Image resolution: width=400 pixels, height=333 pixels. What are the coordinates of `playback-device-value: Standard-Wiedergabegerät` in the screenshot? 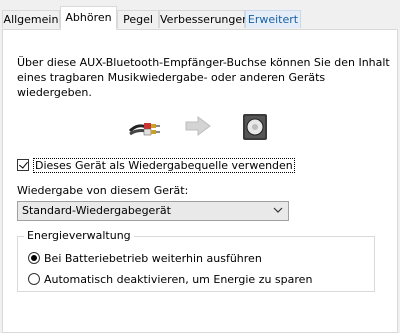 It's located at (96, 210).